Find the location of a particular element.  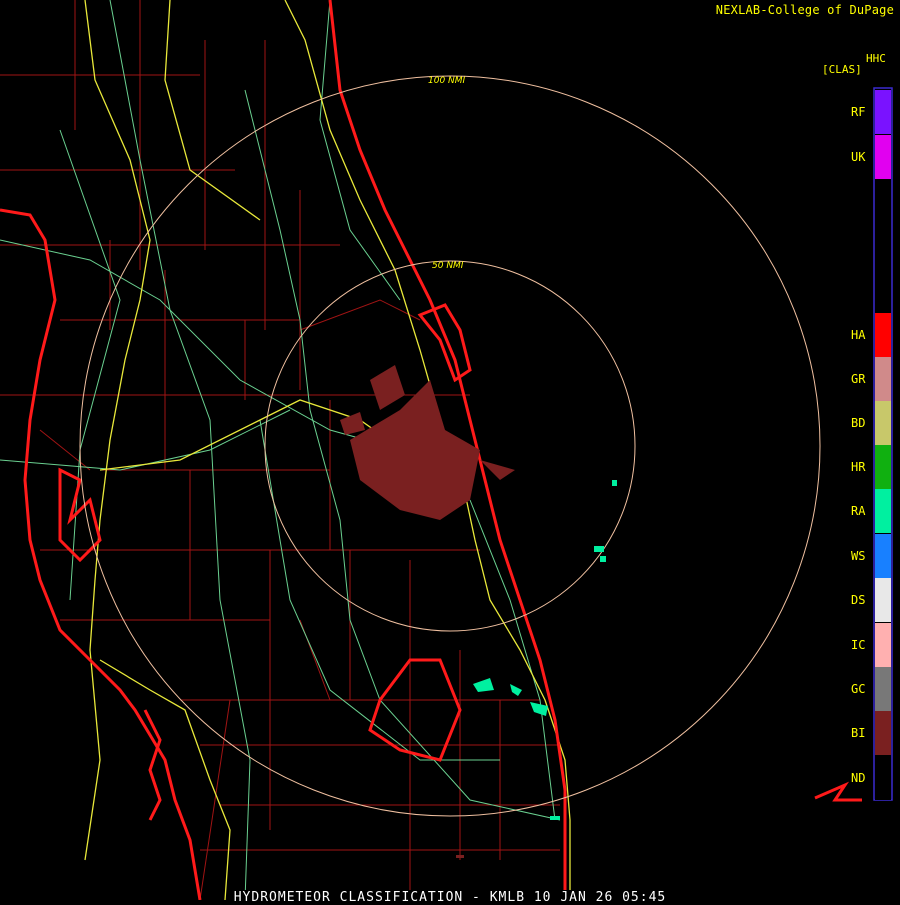

legend-swatch-nd is located at coordinates (883, 778).